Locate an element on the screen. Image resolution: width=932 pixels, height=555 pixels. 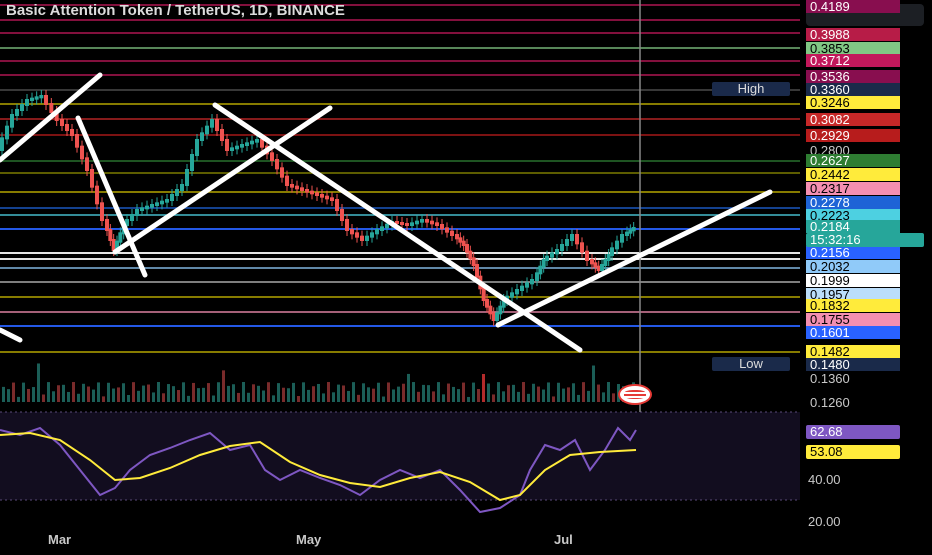
time-axis-may: May is located at coordinates (309, 539).